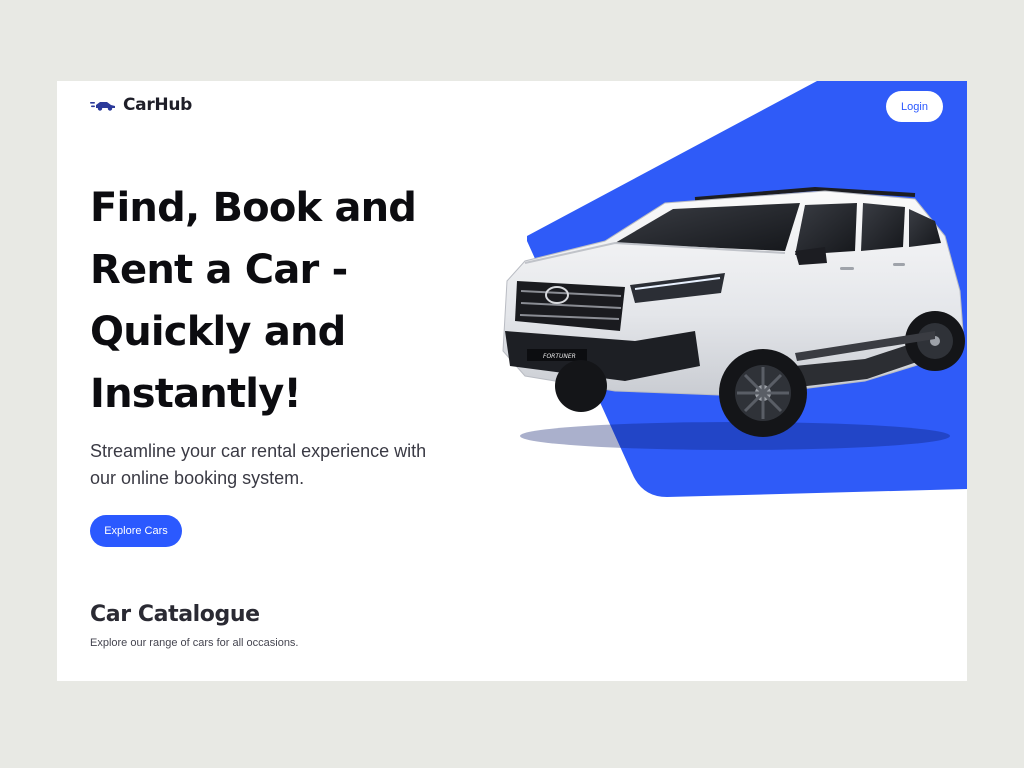 The width and height of the screenshot is (1024, 768). Describe the element at coordinates (175, 614) in the screenshot. I see `catalogue-title: Car Catalogue` at that location.